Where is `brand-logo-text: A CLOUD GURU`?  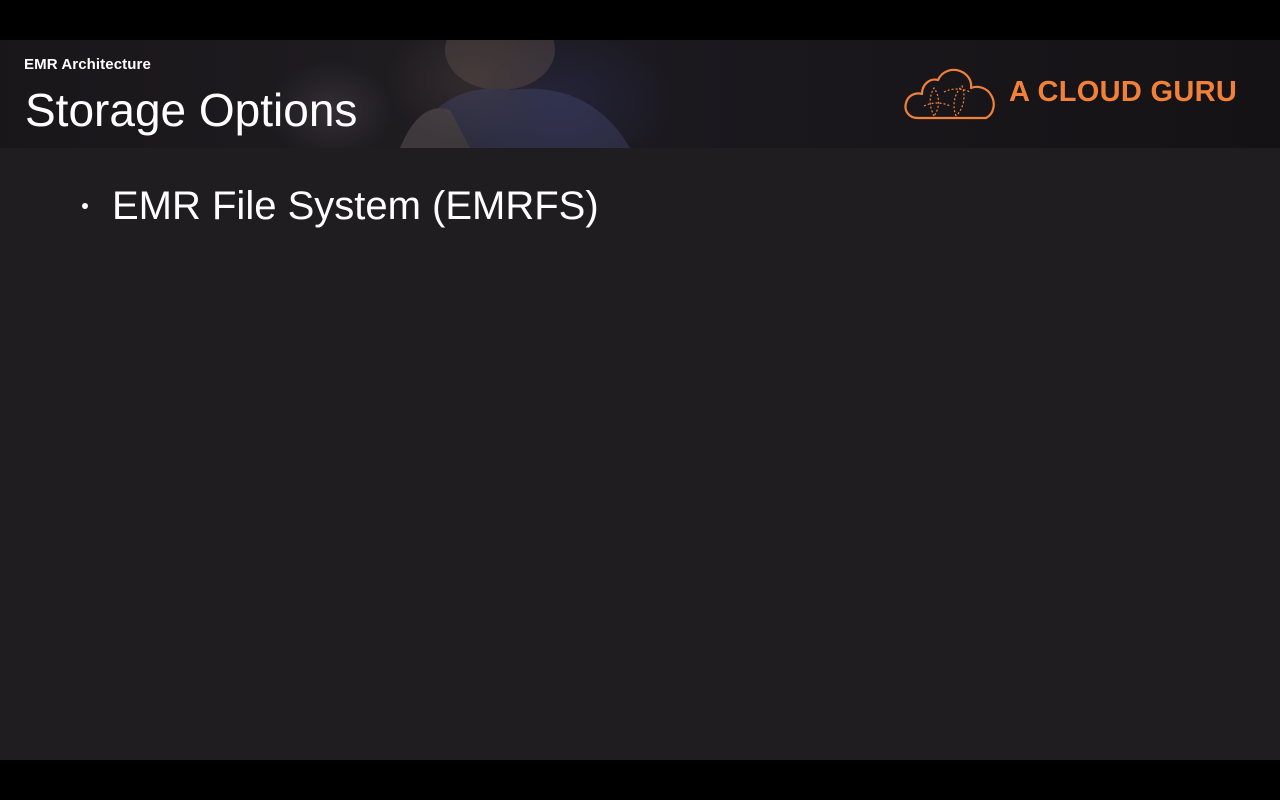 brand-logo-text: A CLOUD GURU is located at coordinates (1123, 92).